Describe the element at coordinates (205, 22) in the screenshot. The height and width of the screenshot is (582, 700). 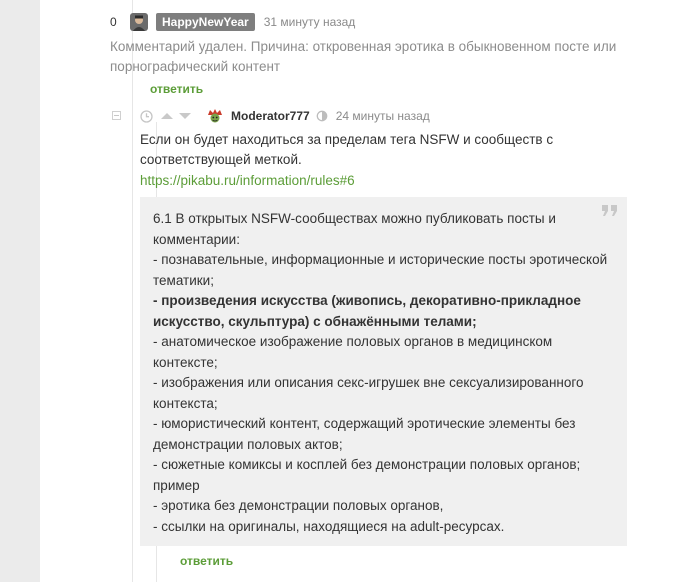
I see `username-badge: HappyNewYear` at that location.